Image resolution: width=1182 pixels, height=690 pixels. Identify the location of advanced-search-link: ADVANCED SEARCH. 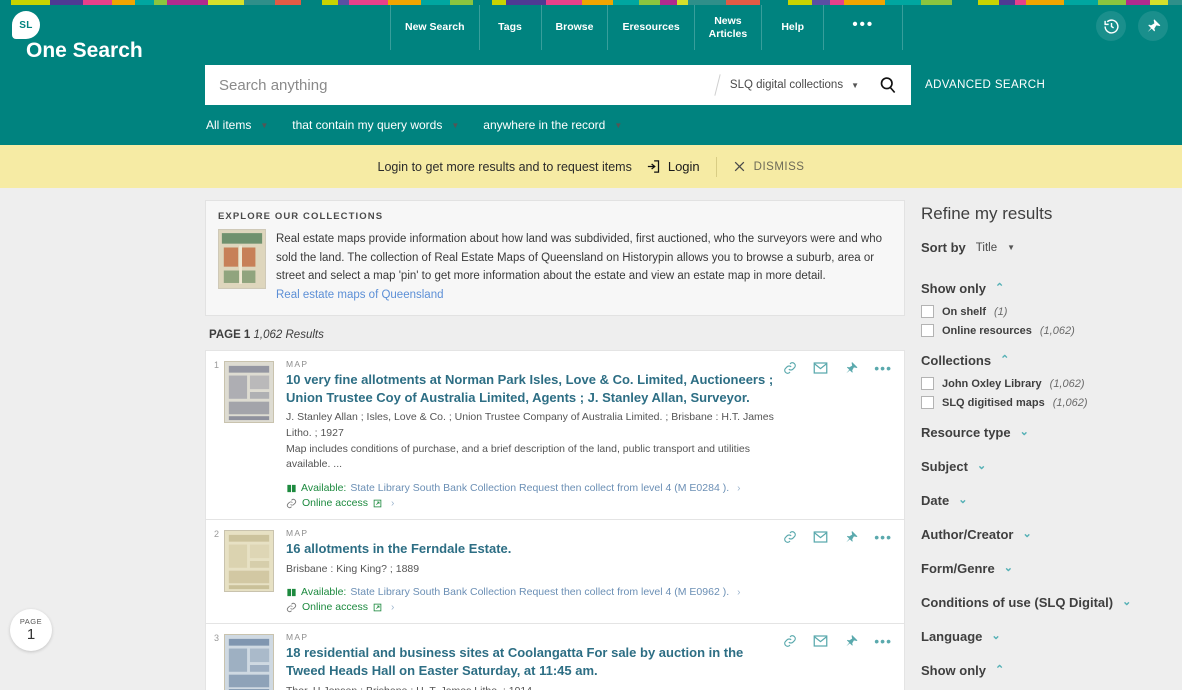
(985, 85).